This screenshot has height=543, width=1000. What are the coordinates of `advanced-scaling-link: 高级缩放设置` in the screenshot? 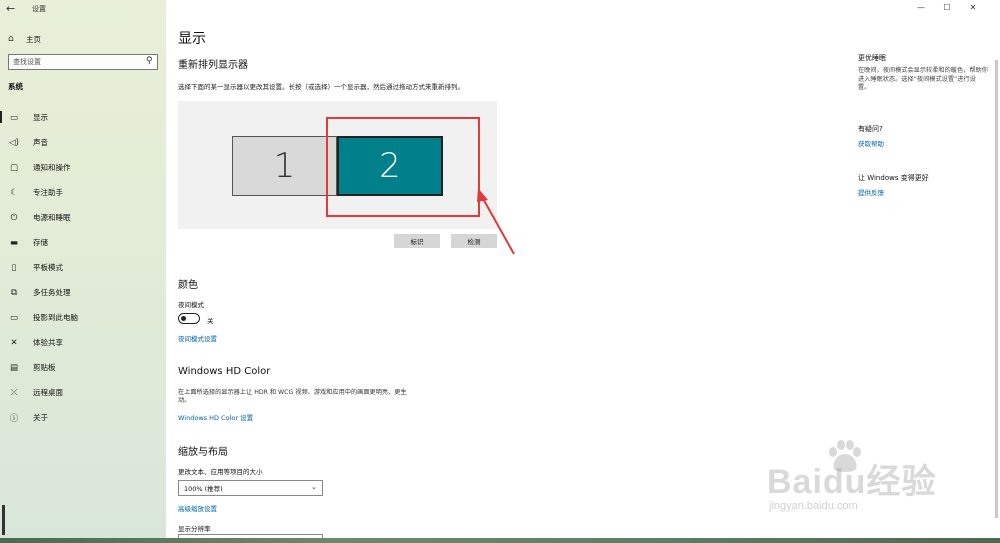 It's located at (197, 508).